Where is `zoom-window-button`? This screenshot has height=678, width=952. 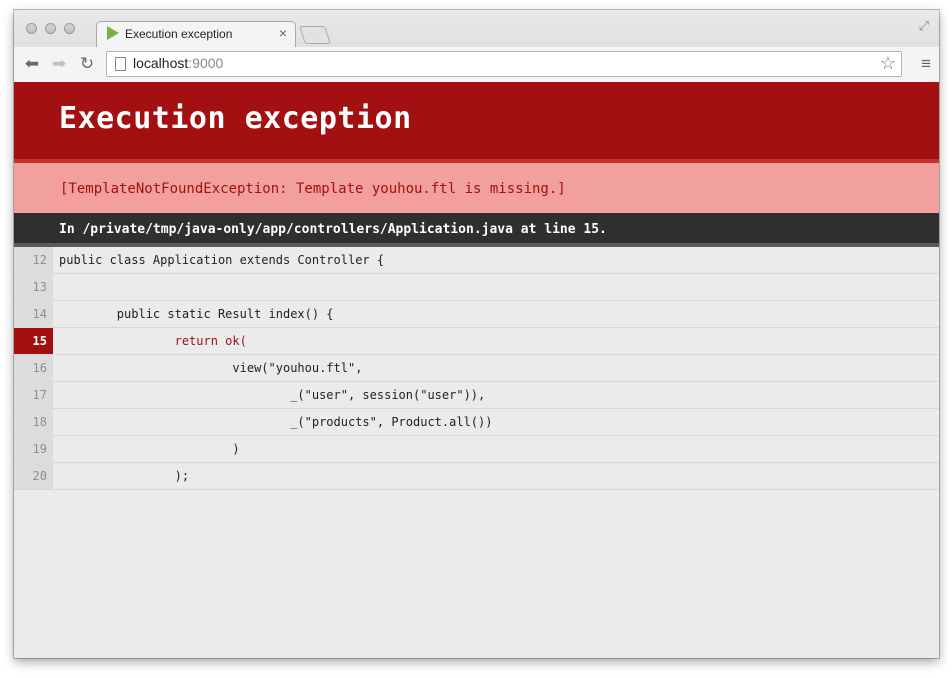 zoom-window-button is located at coordinates (69, 28).